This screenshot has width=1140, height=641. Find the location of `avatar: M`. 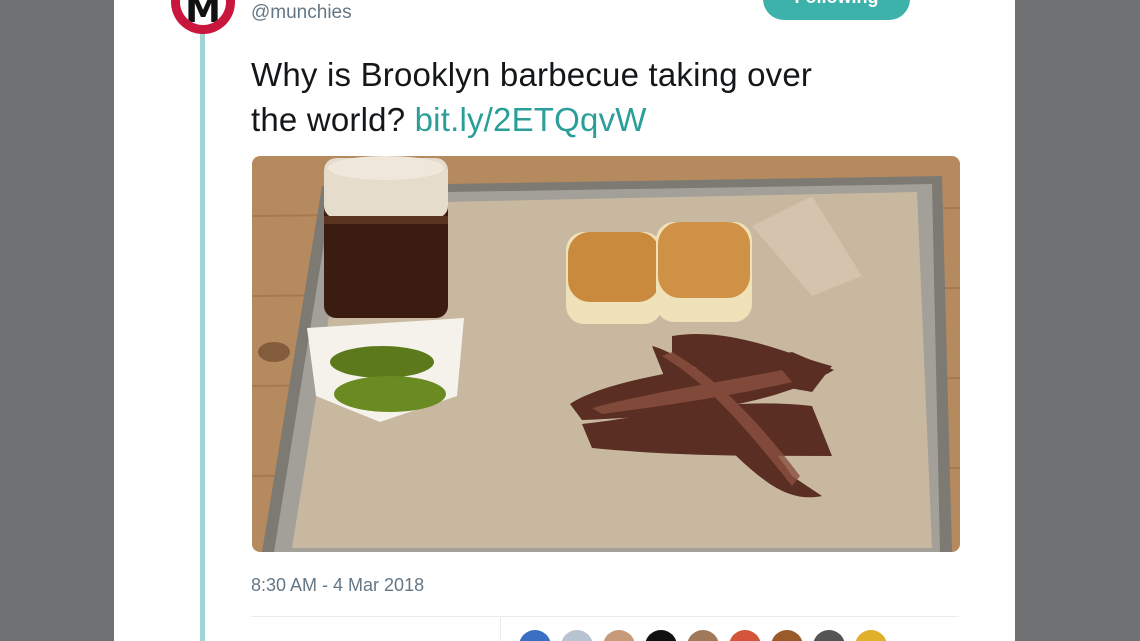

avatar: M is located at coordinates (203, 17).